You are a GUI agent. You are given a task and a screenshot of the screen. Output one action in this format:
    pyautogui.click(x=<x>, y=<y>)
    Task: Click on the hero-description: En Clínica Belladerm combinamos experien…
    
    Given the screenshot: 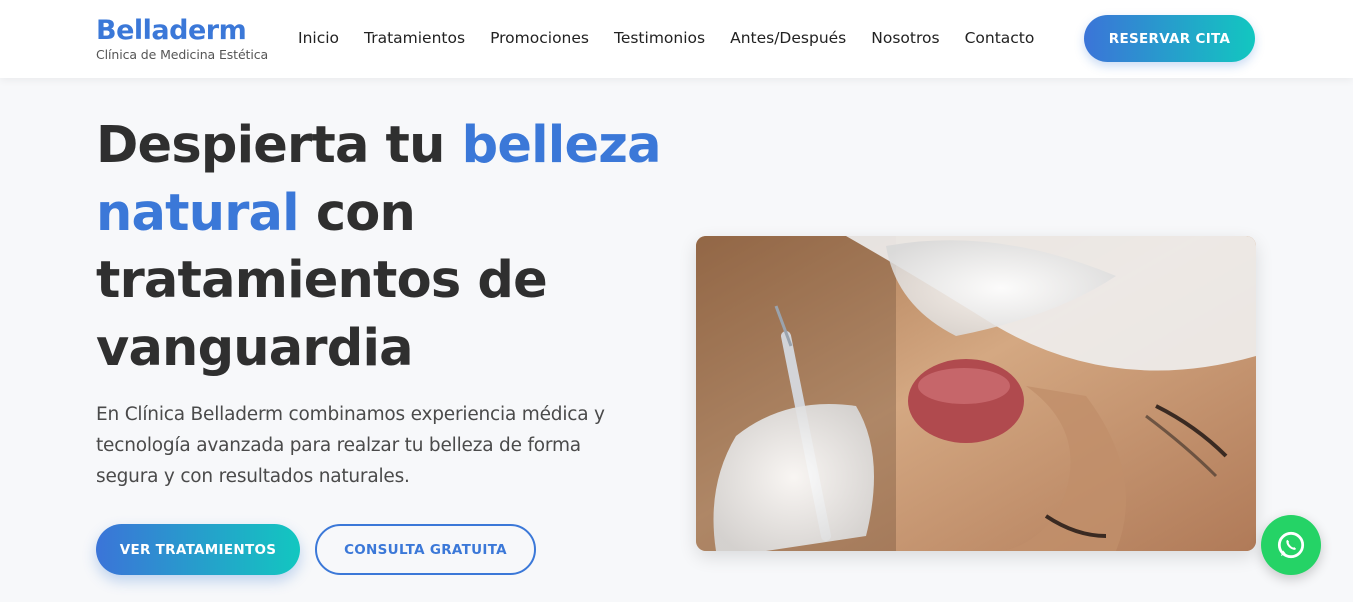 What is the action you would take?
    pyautogui.click(x=350, y=445)
    